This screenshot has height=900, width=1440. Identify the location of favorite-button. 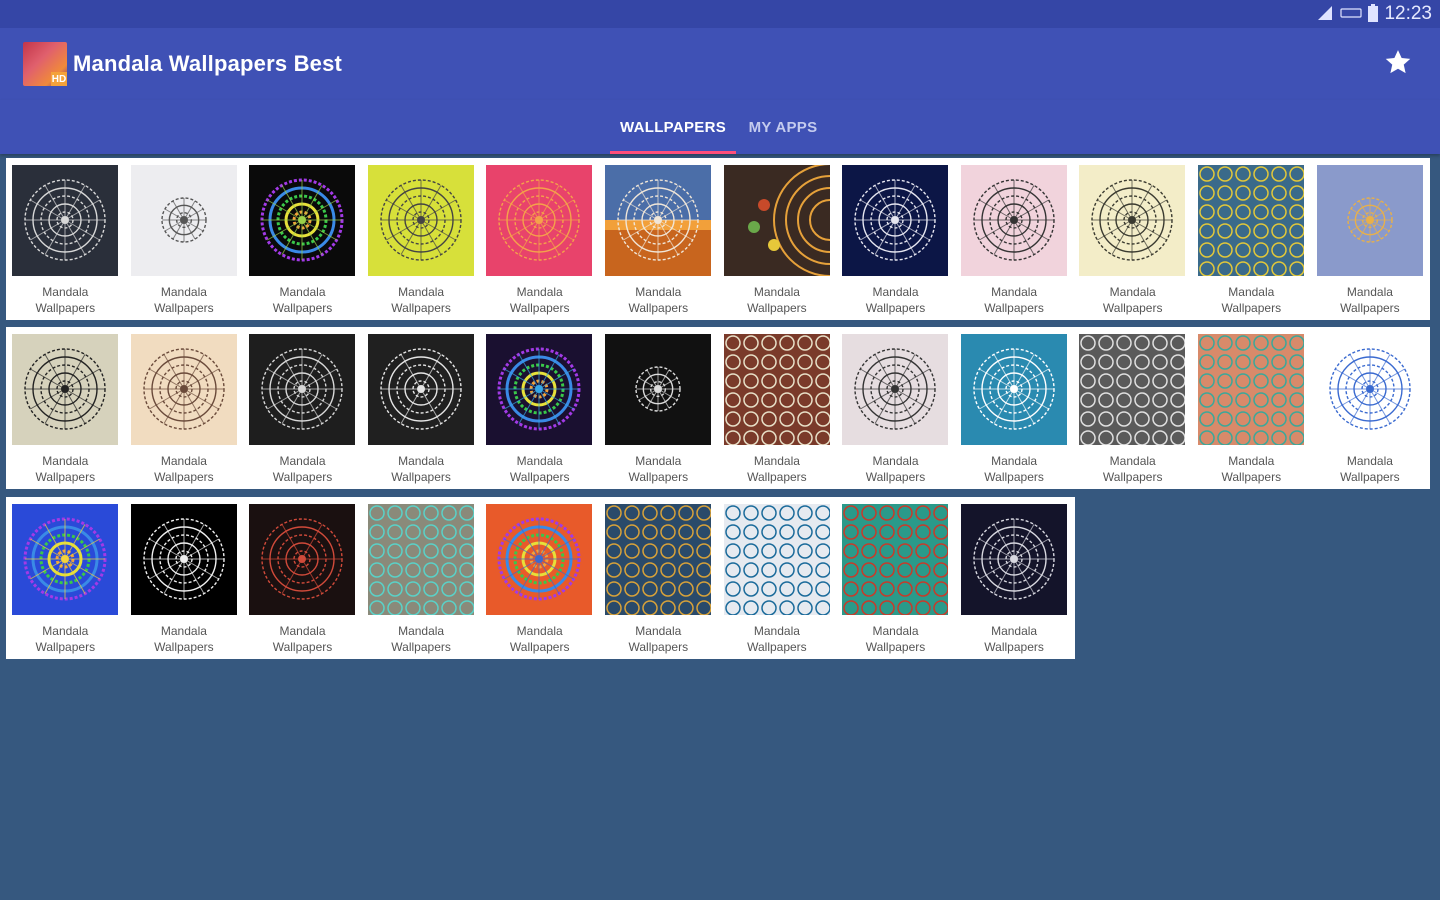
(1398, 62).